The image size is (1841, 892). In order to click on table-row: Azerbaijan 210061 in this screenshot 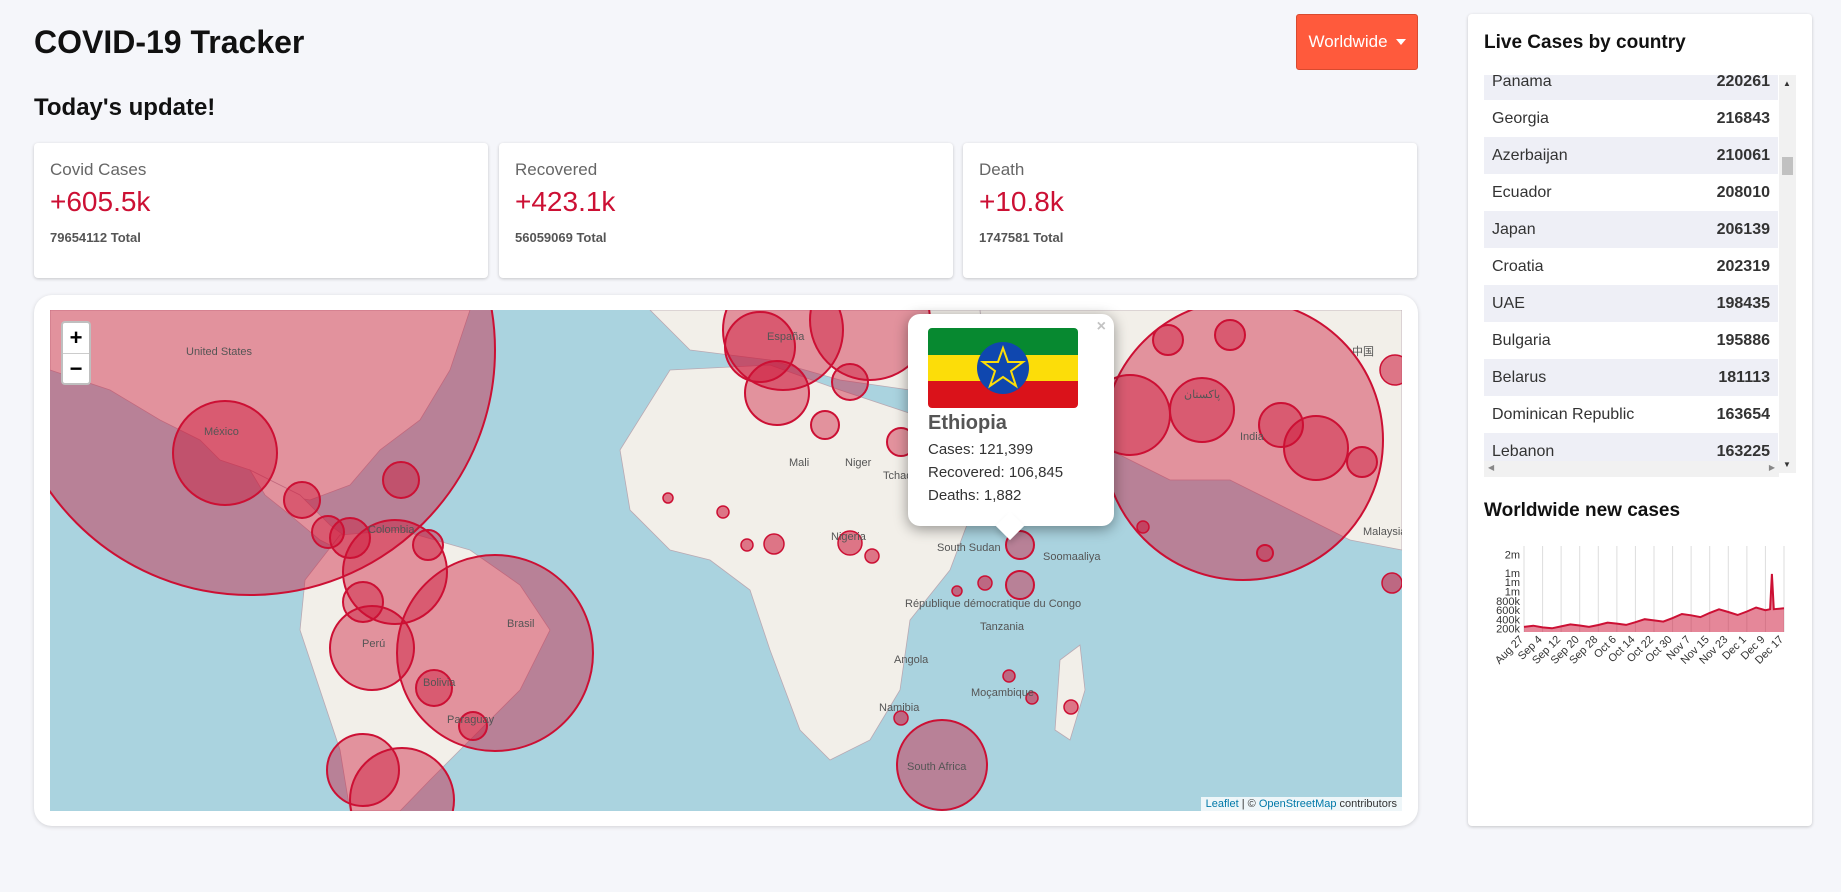, I will do `click(1631, 155)`.